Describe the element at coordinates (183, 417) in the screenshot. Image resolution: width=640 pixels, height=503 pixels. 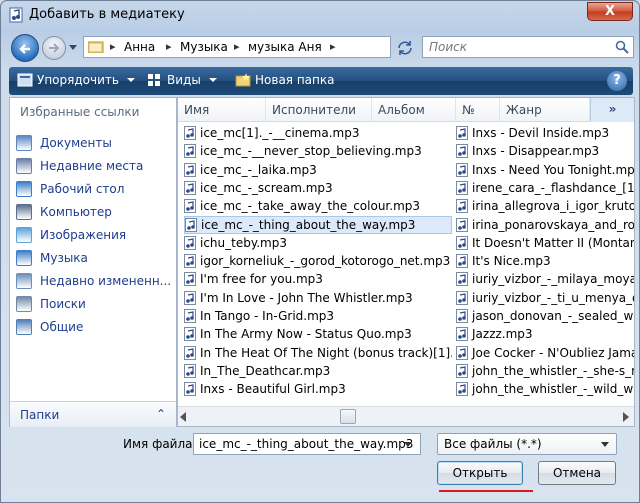
I see `scroll-left-arrow` at that location.